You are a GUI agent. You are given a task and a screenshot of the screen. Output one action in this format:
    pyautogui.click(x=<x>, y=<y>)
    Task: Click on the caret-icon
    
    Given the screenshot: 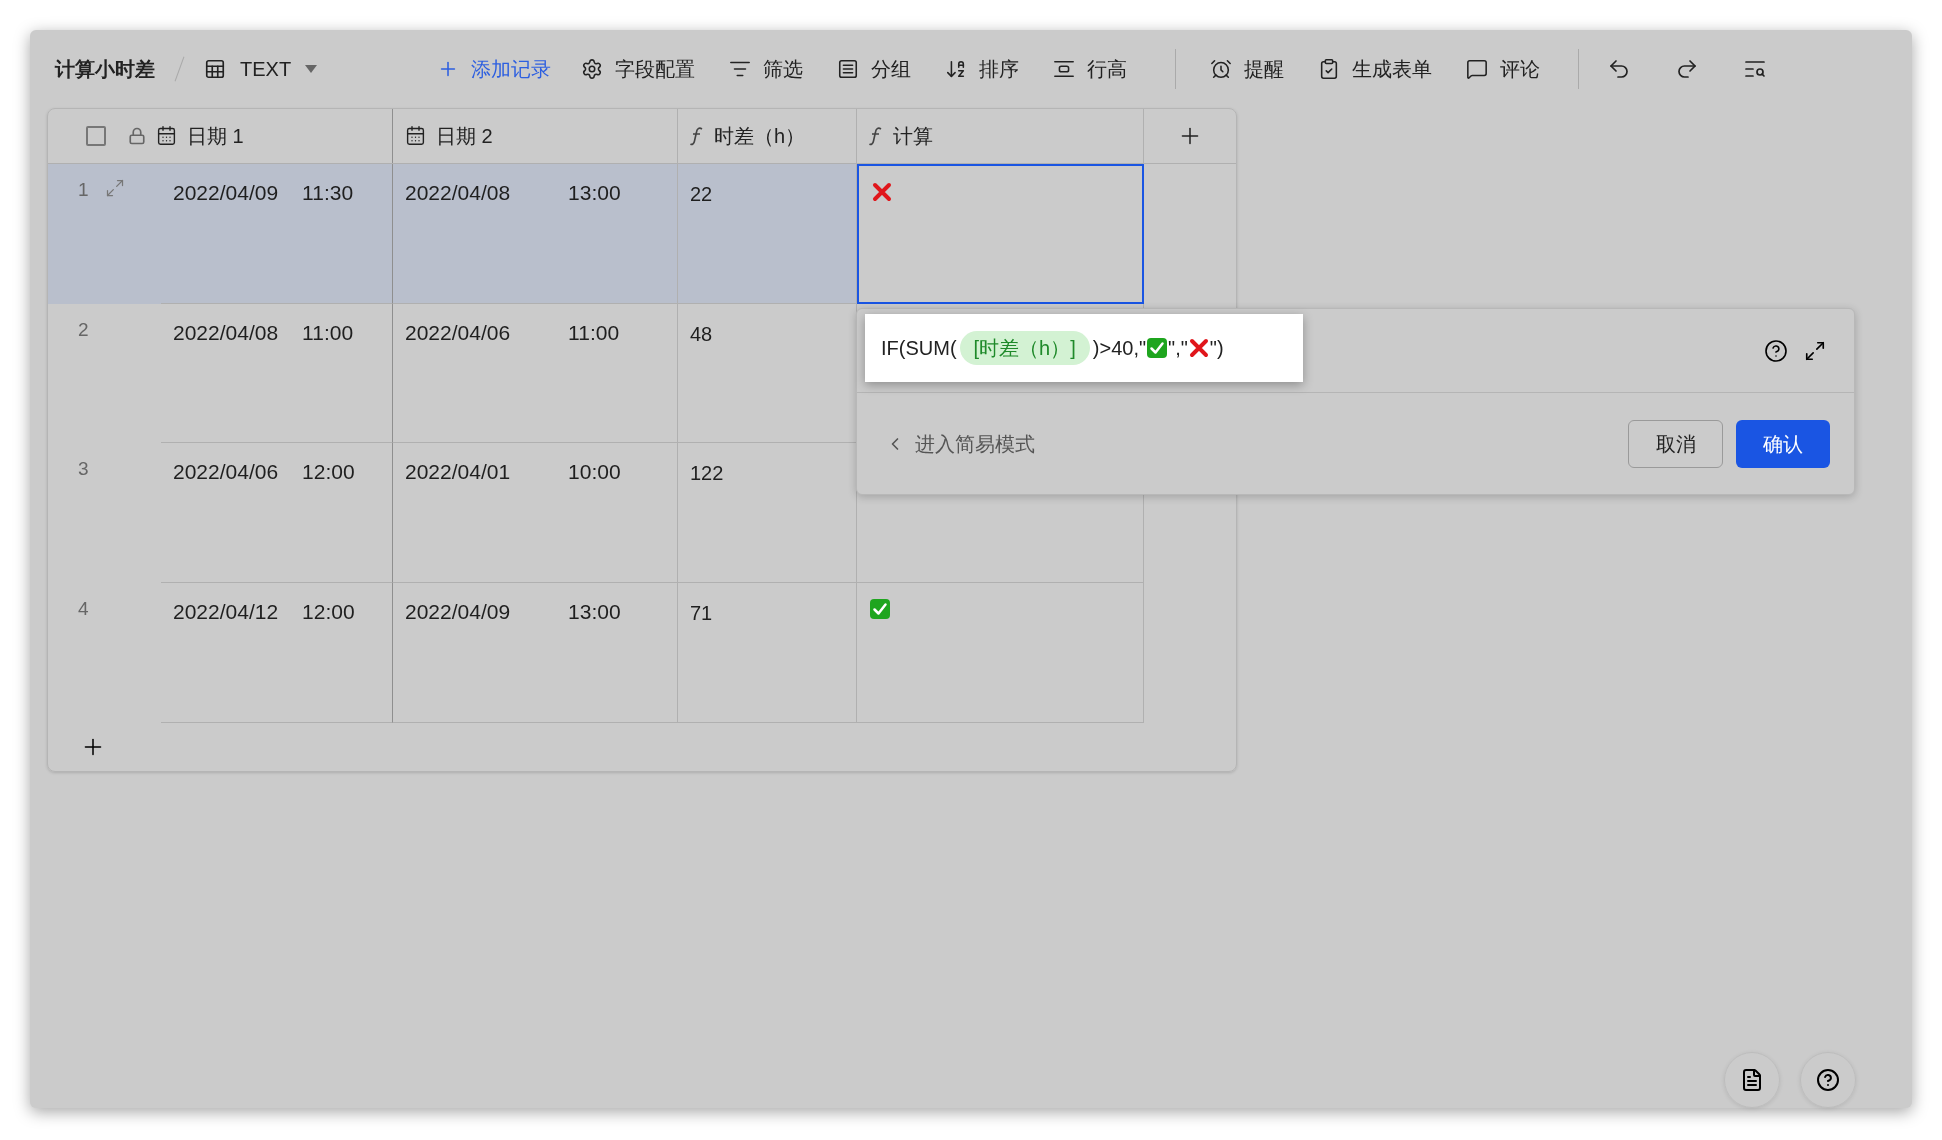 What is the action you would take?
    pyautogui.click(x=311, y=69)
    